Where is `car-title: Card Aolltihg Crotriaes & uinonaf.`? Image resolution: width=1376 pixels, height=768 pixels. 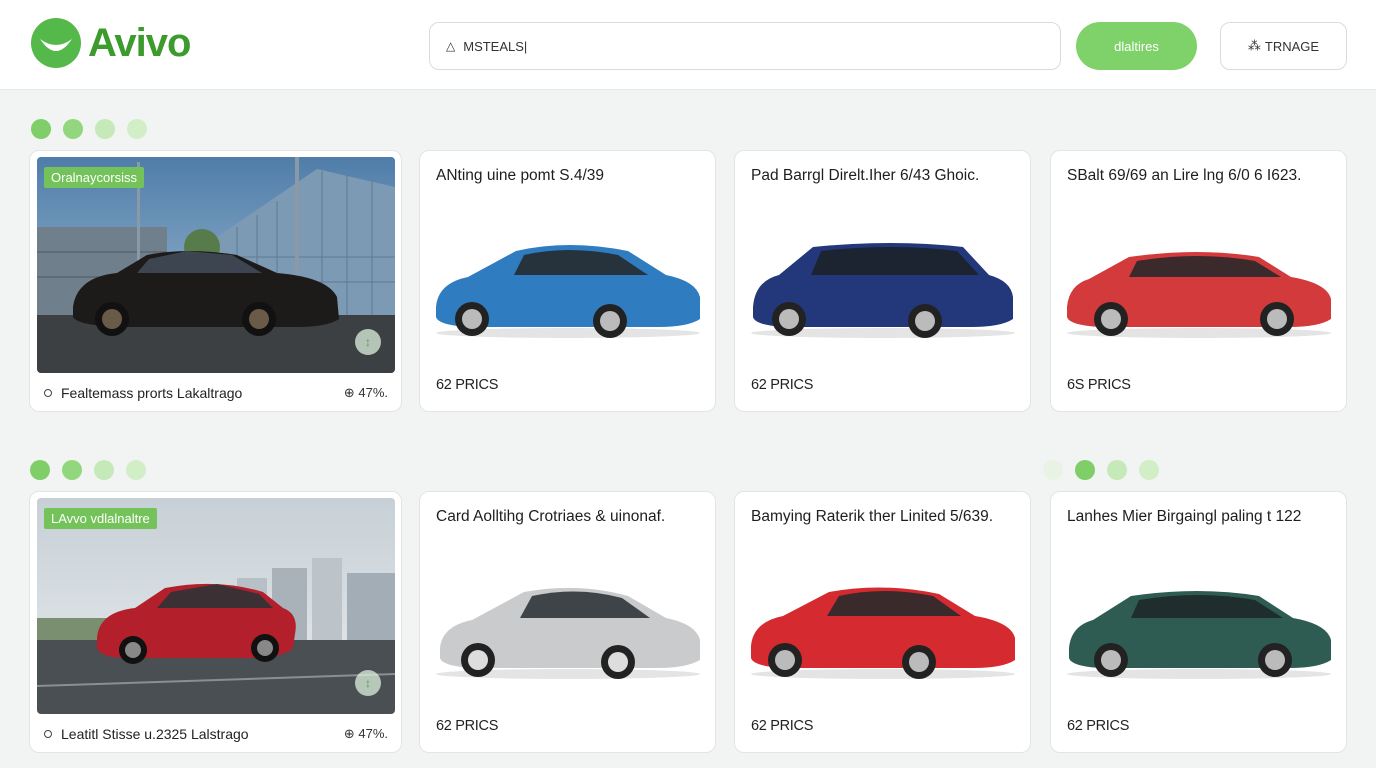 car-title: Card Aolltihg Crotriaes & uinonaf. is located at coordinates (551, 516).